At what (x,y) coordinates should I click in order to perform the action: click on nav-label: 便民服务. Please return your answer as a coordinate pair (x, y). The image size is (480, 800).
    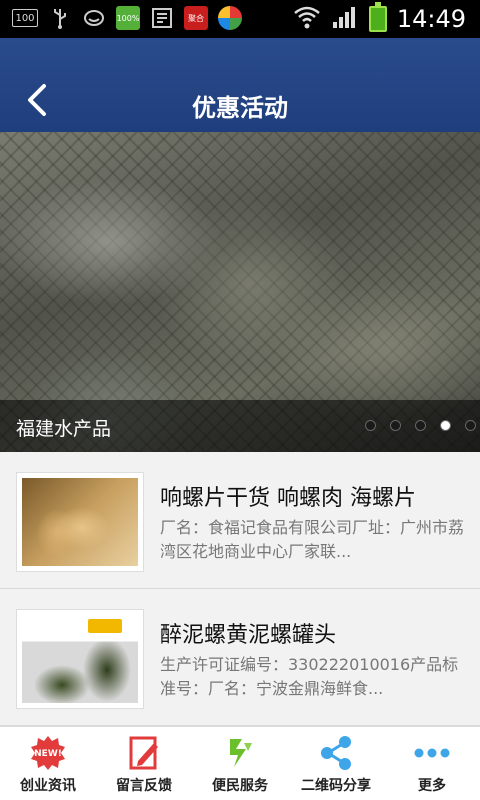
    Looking at the image, I should click on (240, 786).